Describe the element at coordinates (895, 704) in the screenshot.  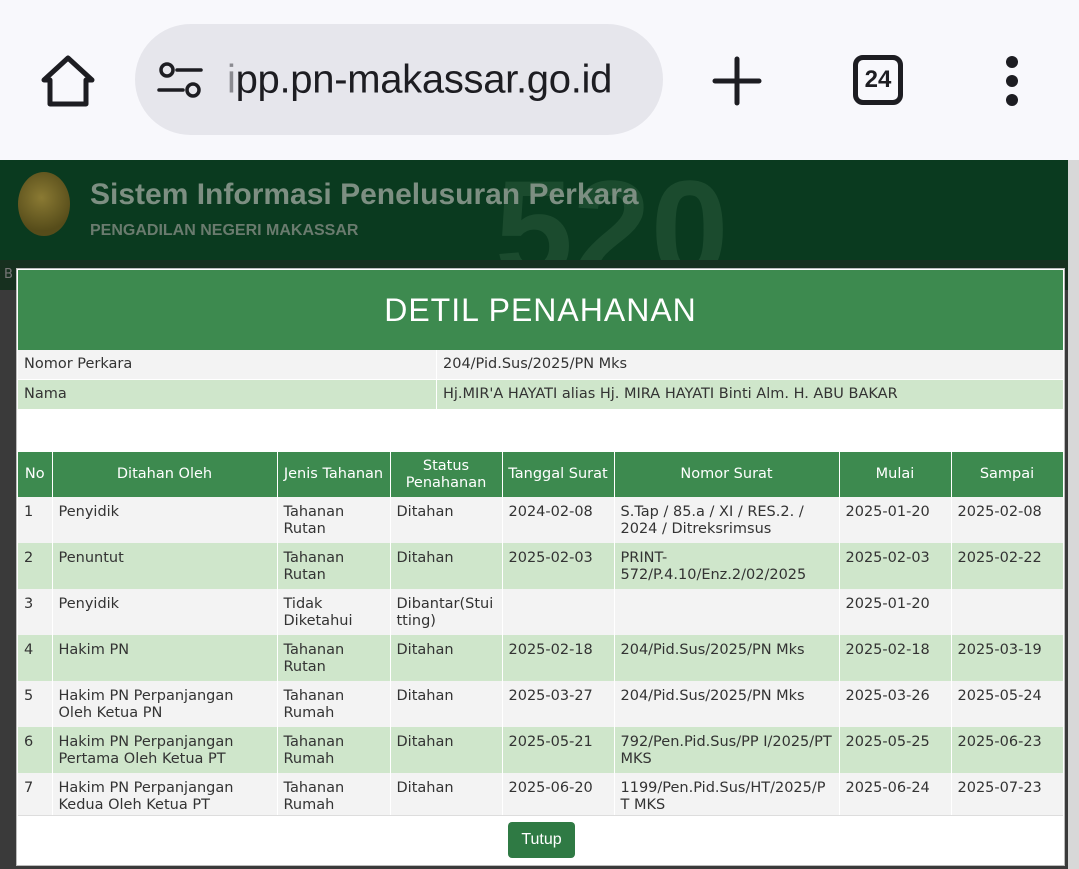
I see `table-cell: 2025-03-26` at that location.